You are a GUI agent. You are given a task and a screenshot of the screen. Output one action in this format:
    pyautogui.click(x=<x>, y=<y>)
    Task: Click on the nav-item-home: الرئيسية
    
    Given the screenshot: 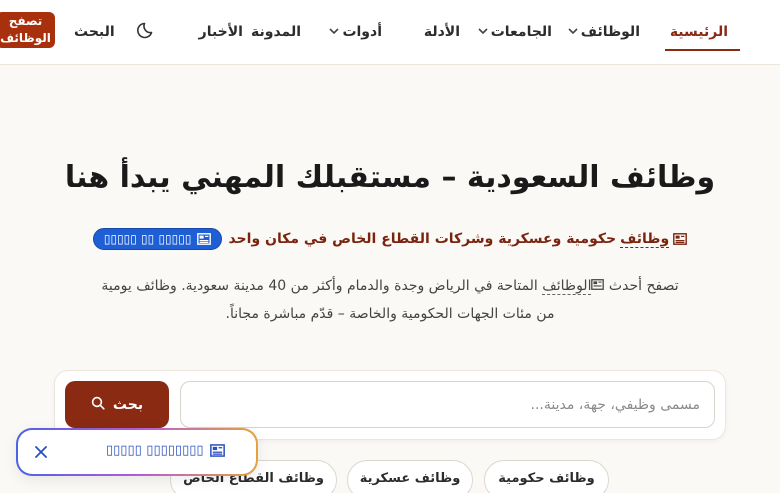 What is the action you would take?
    pyautogui.click(x=699, y=32)
    